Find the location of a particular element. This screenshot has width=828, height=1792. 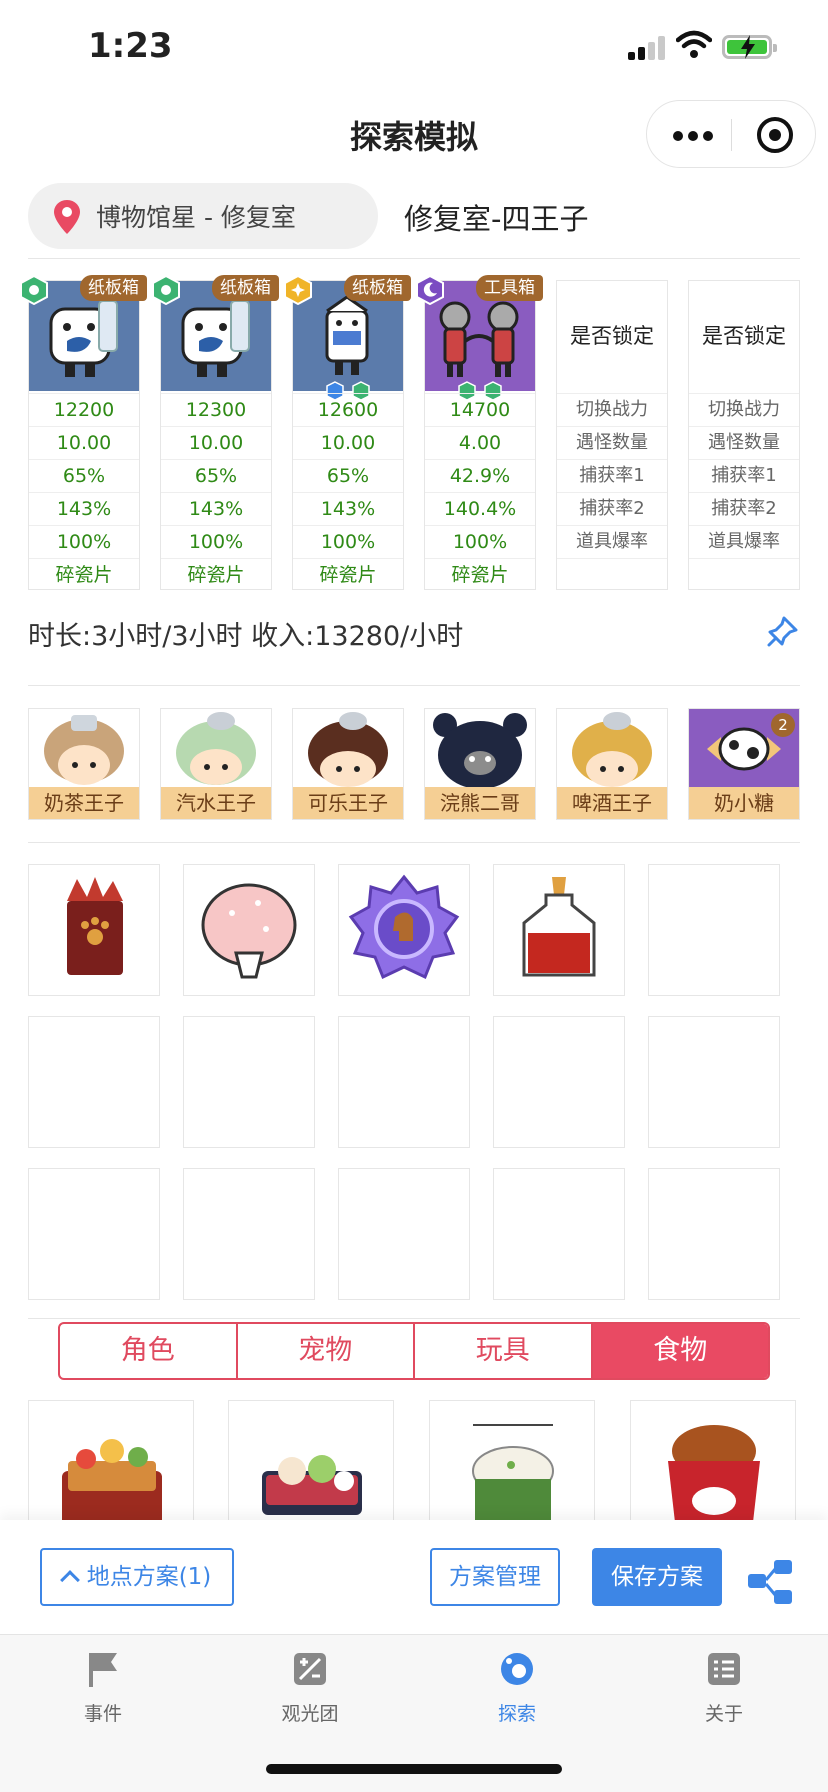

beer-prince-portrait is located at coordinates (612, 749).